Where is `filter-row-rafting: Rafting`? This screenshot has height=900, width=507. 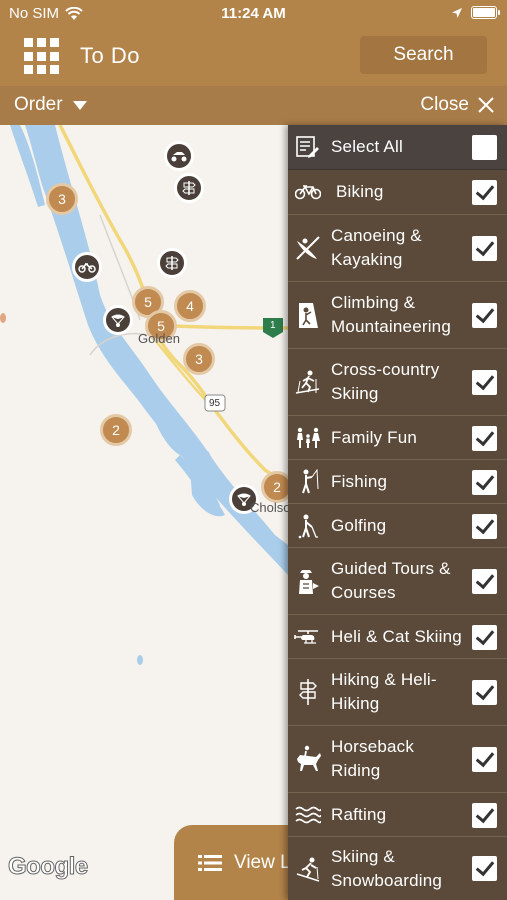
filter-row-rafting: Rafting is located at coordinates (397, 815).